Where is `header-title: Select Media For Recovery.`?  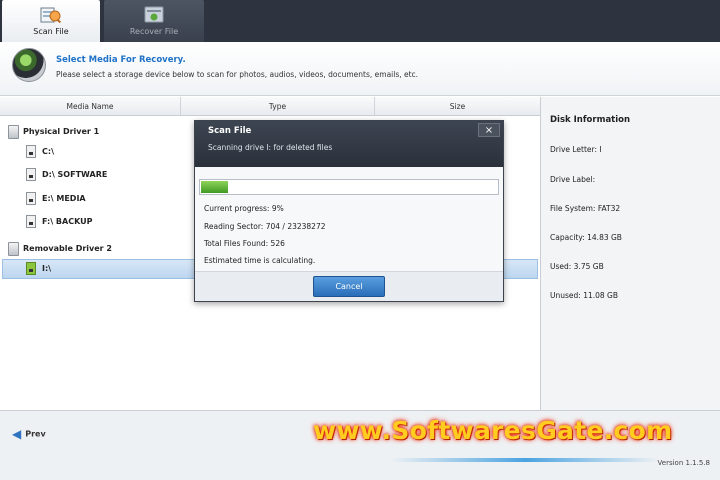 header-title: Select Media For Recovery. is located at coordinates (121, 60).